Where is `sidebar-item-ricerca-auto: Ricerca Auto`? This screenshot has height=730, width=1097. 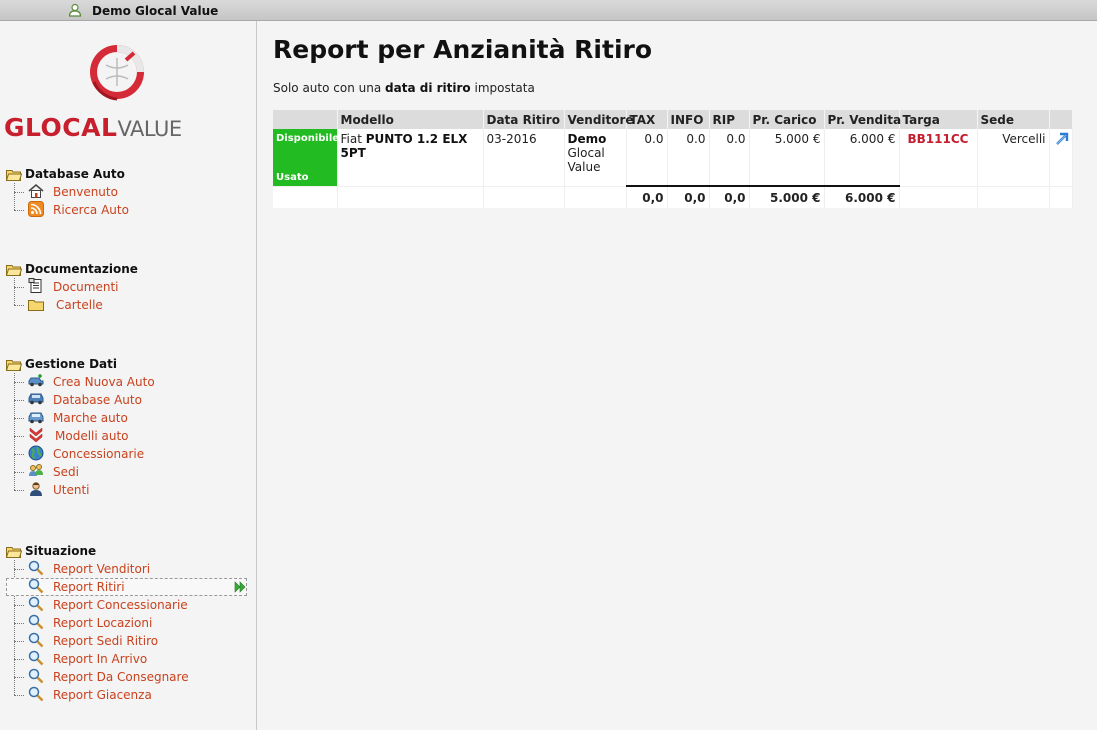 sidebar-item-ricerca-auto: Ricerca Auto is located at coordinates (132, 210).